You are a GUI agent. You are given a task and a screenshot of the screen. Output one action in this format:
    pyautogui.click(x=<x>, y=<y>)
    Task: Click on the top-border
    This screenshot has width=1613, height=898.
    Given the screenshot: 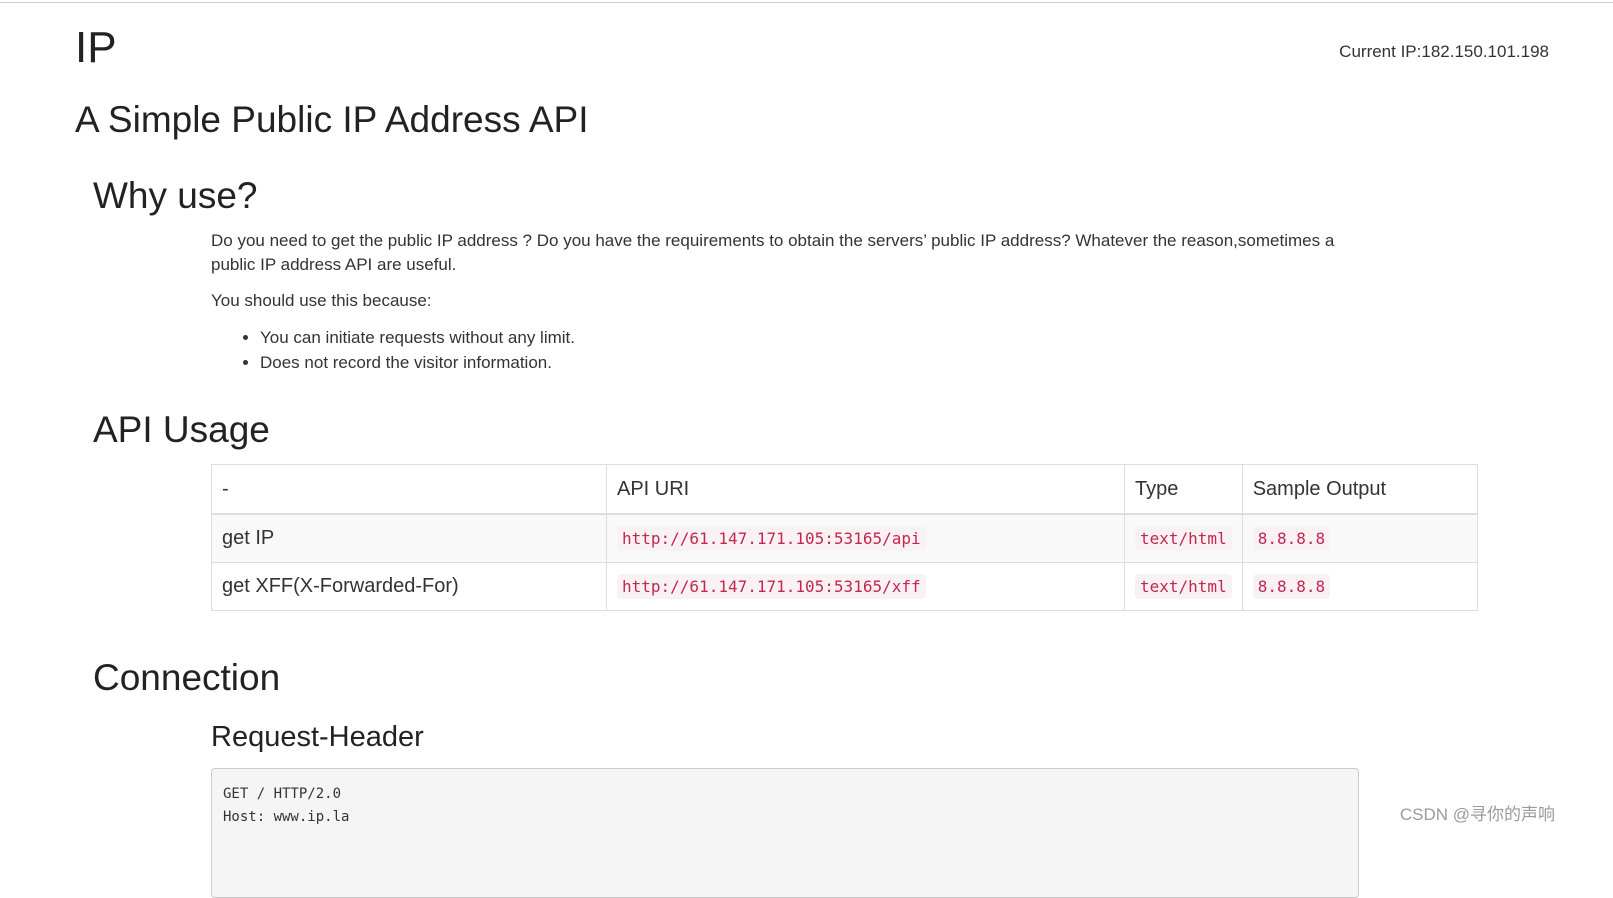 What is the action you would take?
    pyautogui.click(x=806, y=2)
    